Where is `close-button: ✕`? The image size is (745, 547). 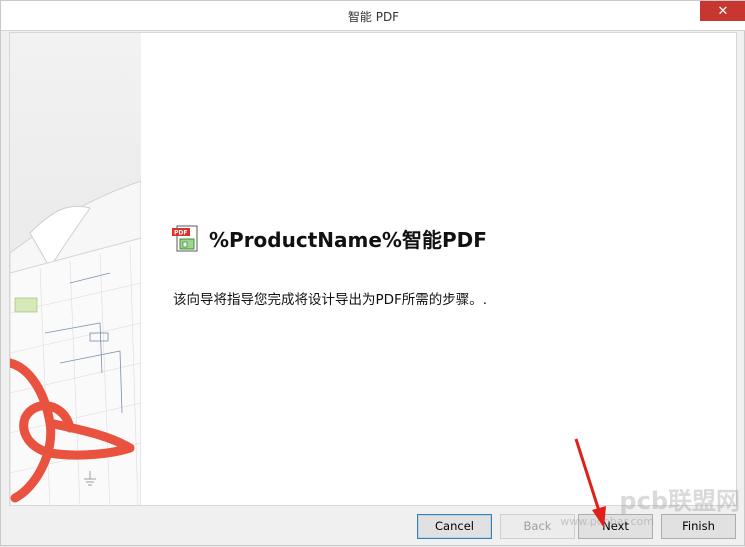 close-button: ✕ is located at coordinates (722, 11).